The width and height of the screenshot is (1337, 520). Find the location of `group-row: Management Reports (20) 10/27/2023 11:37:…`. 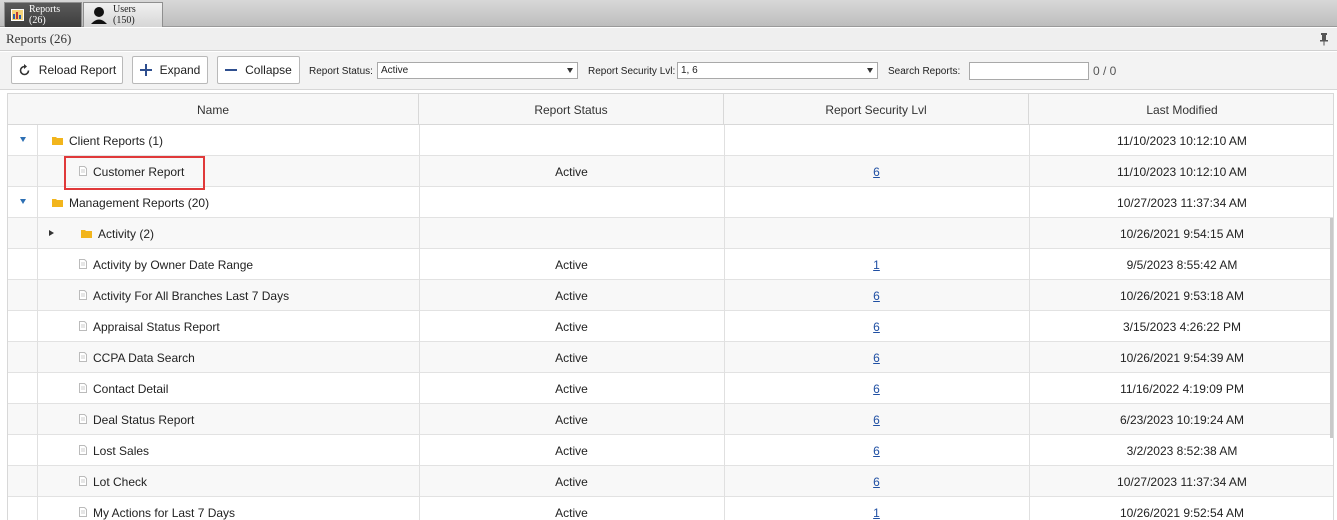

group-row: Management Reports (20) 10/27/2023 11:37:… is located at coordinates (670, 202).